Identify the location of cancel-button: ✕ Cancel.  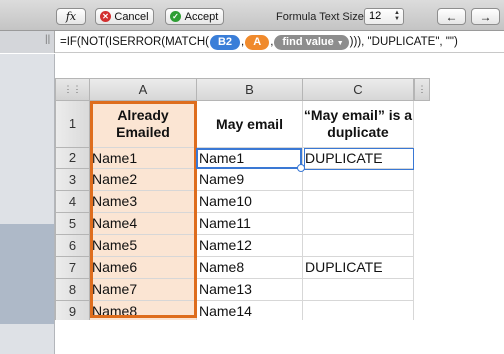
(124, 16).